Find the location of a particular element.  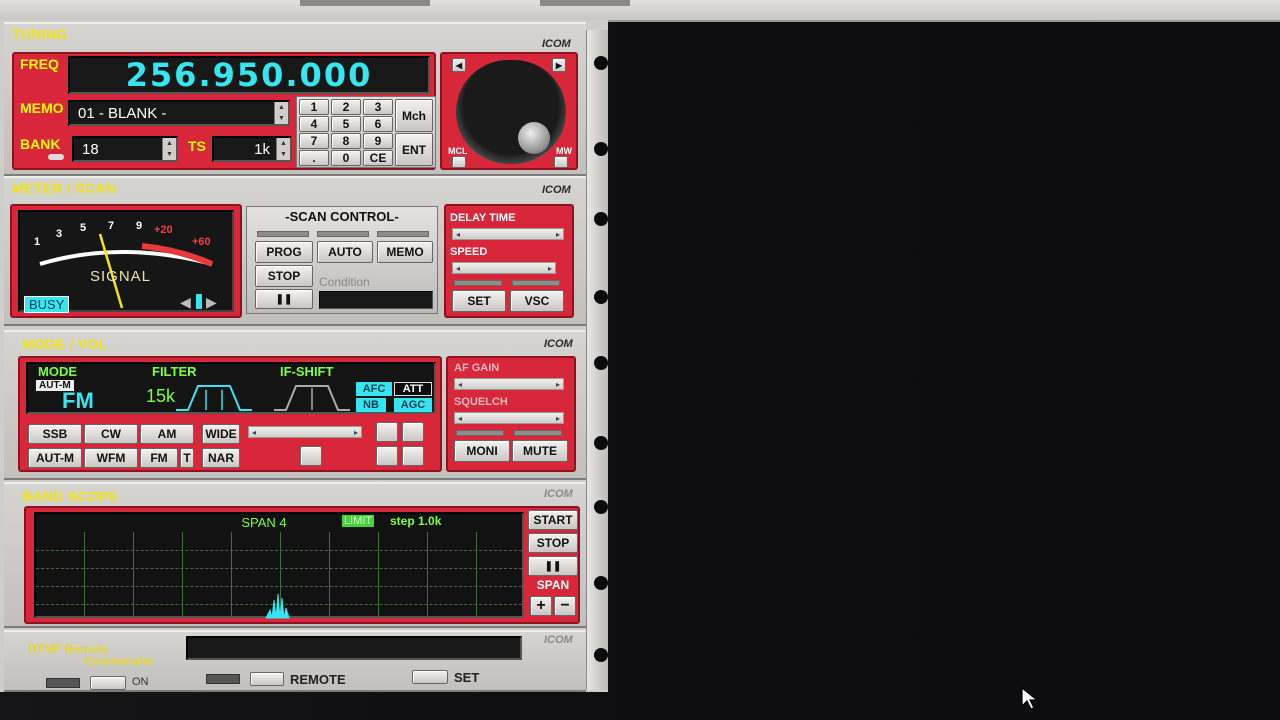

meter-right-arrow: ▶ is located at coordinates (211, 302).